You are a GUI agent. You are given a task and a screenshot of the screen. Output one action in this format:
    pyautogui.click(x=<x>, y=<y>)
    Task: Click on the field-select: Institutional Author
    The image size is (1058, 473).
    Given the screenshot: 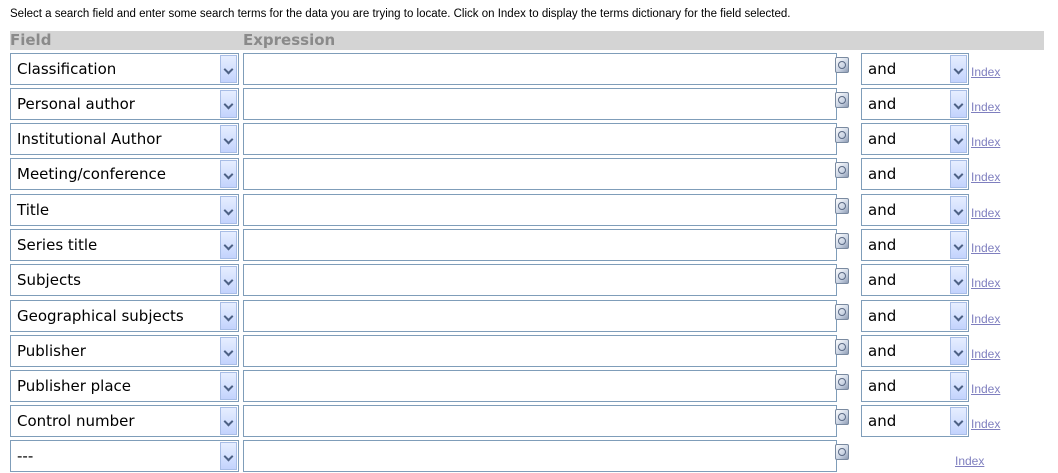 What is the action you would take?
    pyautogui.click(x=124, y=139)
    